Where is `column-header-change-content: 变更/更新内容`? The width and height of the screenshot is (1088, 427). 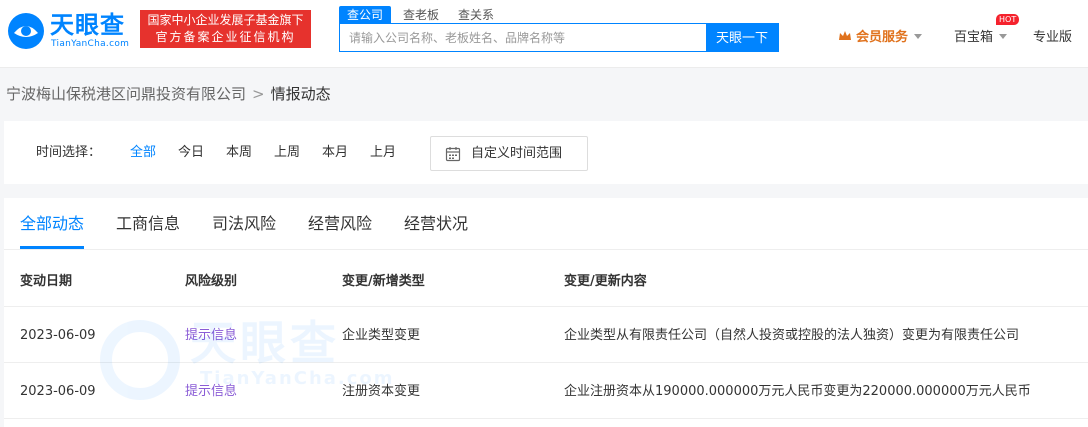
column-header-change-content: 变更/更新内容 is located at coordinates (605, 281).